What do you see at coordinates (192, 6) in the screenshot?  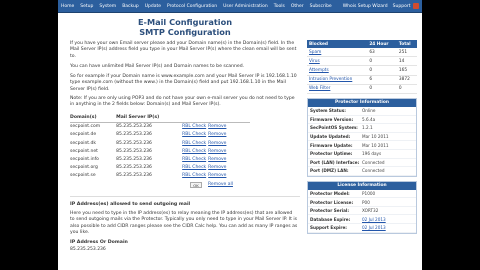 I see `nav-item-protocol: Protocol Configuration` at bounding box center [192, 6].